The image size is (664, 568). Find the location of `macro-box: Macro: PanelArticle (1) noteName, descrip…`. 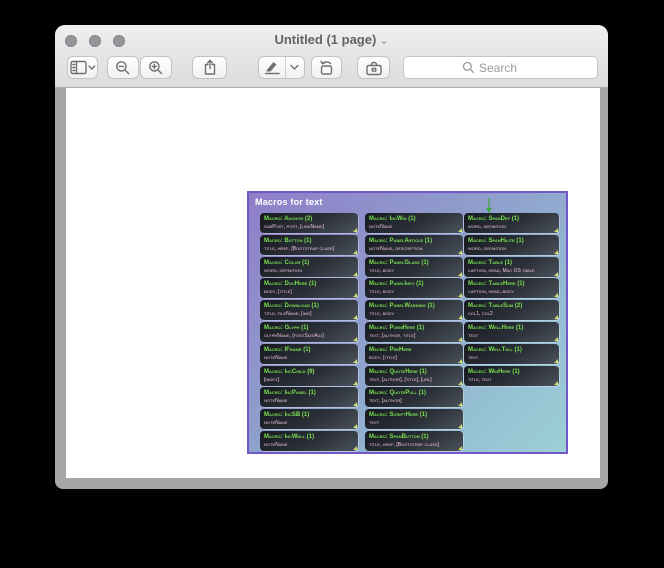

macro-box: Macro: PanelArticle (1) noteName, descrip… is located at coordinates (414, 244).